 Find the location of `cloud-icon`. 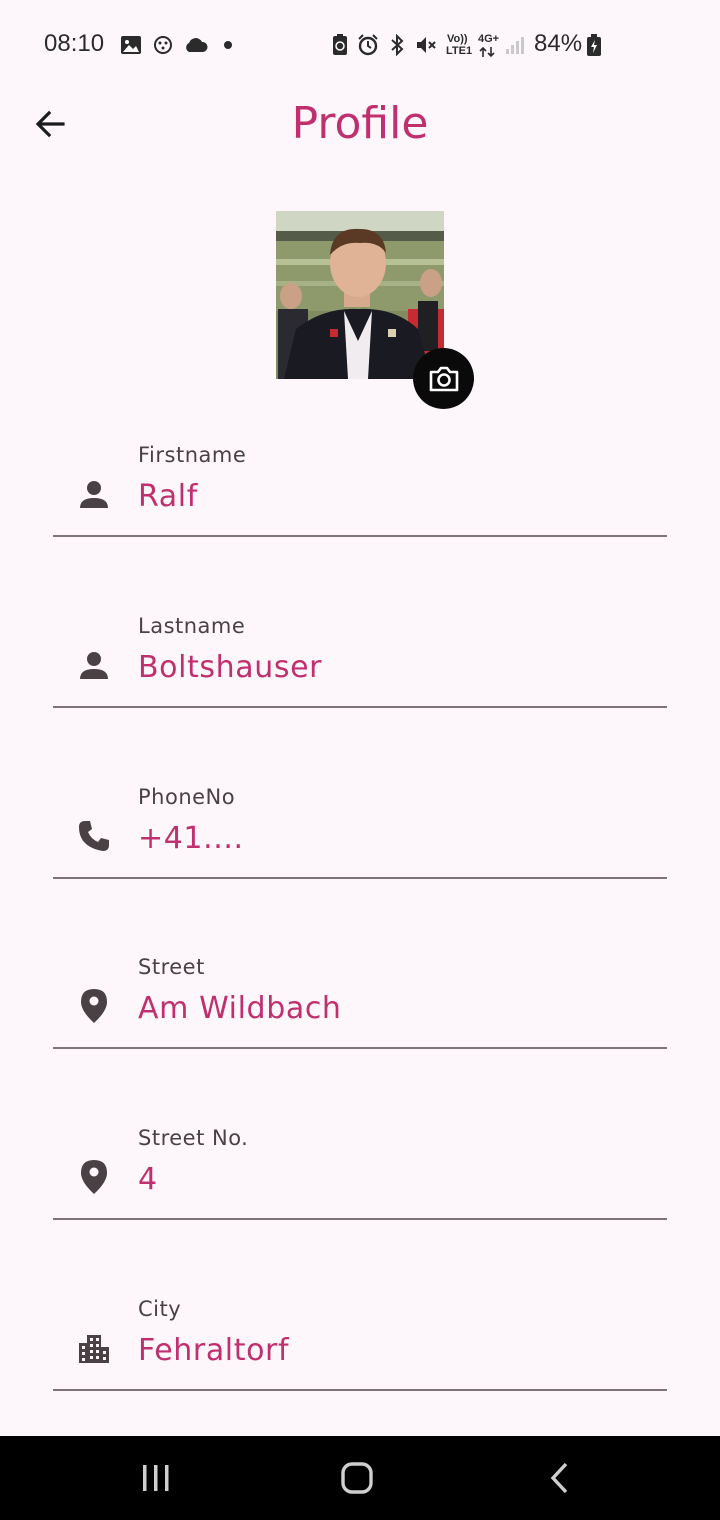

cloud-icon is located at coordinates (196, 45).